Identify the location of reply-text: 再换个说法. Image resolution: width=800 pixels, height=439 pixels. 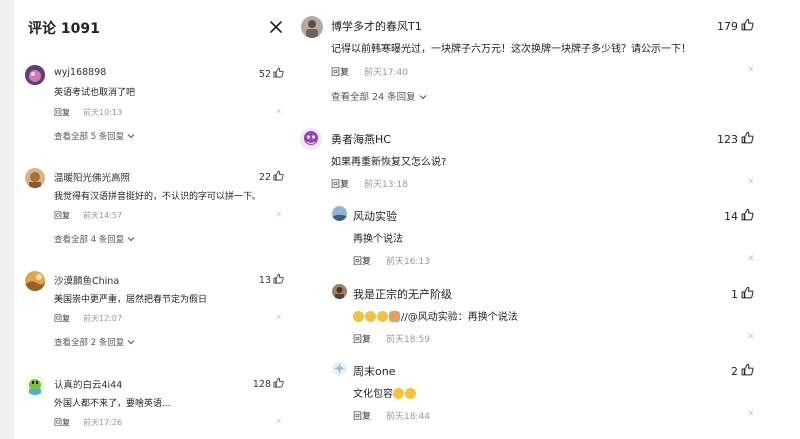
(378, 239).